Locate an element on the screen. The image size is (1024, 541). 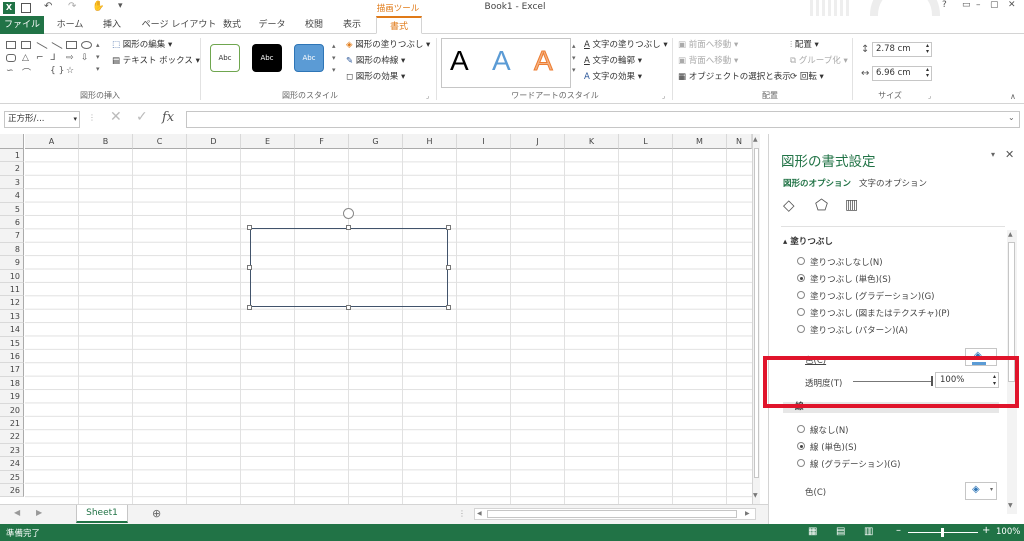
row-header: 7 is located at coordinates (12, 236).